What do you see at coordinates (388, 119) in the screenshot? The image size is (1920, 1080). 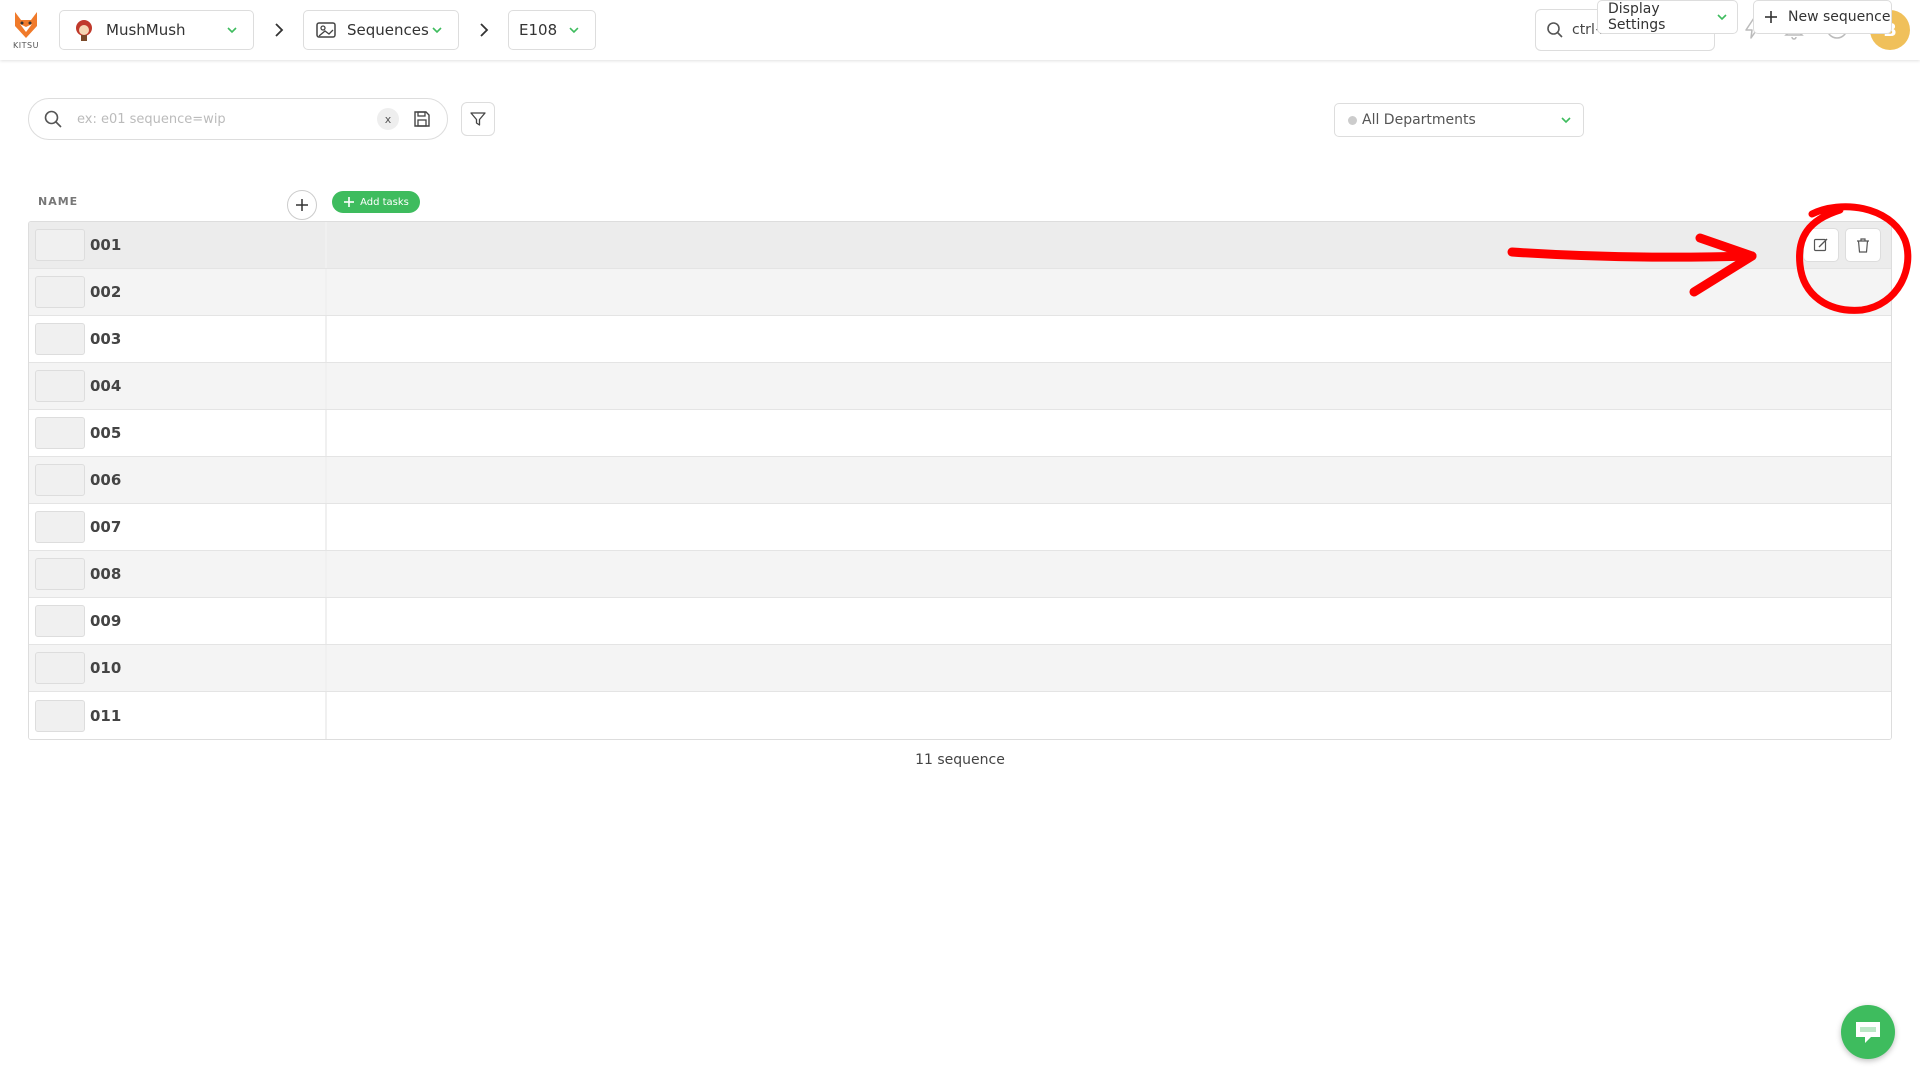 I see `clear-search-button: x` at bounding box center [388, 119].